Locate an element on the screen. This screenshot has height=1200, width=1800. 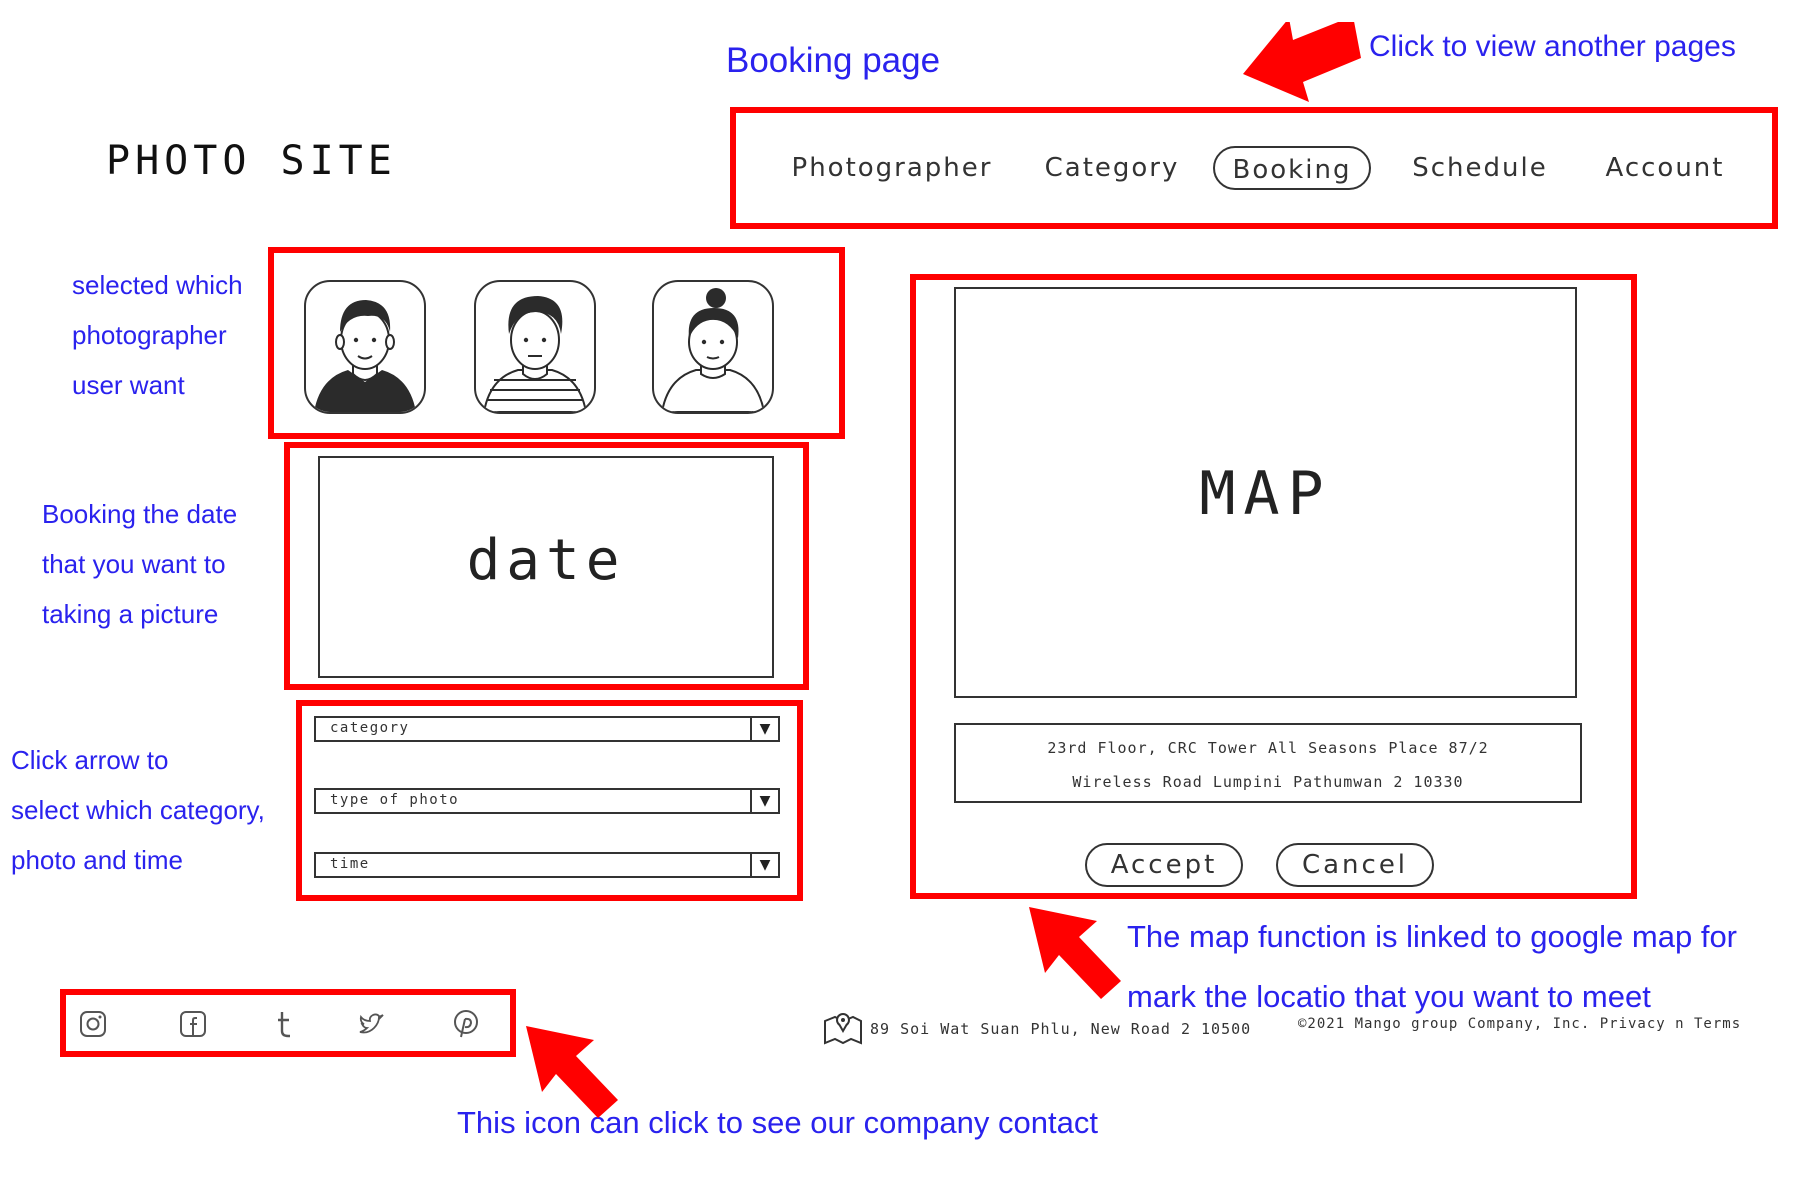
nav-account: Account is located at coordinates (1665, 168).